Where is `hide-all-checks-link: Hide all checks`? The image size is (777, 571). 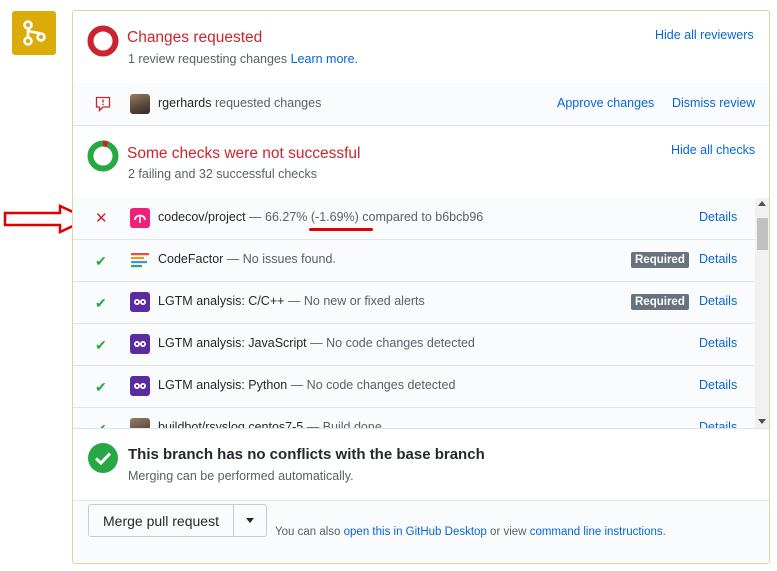
hide-all-checks-link: Hide all checks is located at coordinates (713, 150).